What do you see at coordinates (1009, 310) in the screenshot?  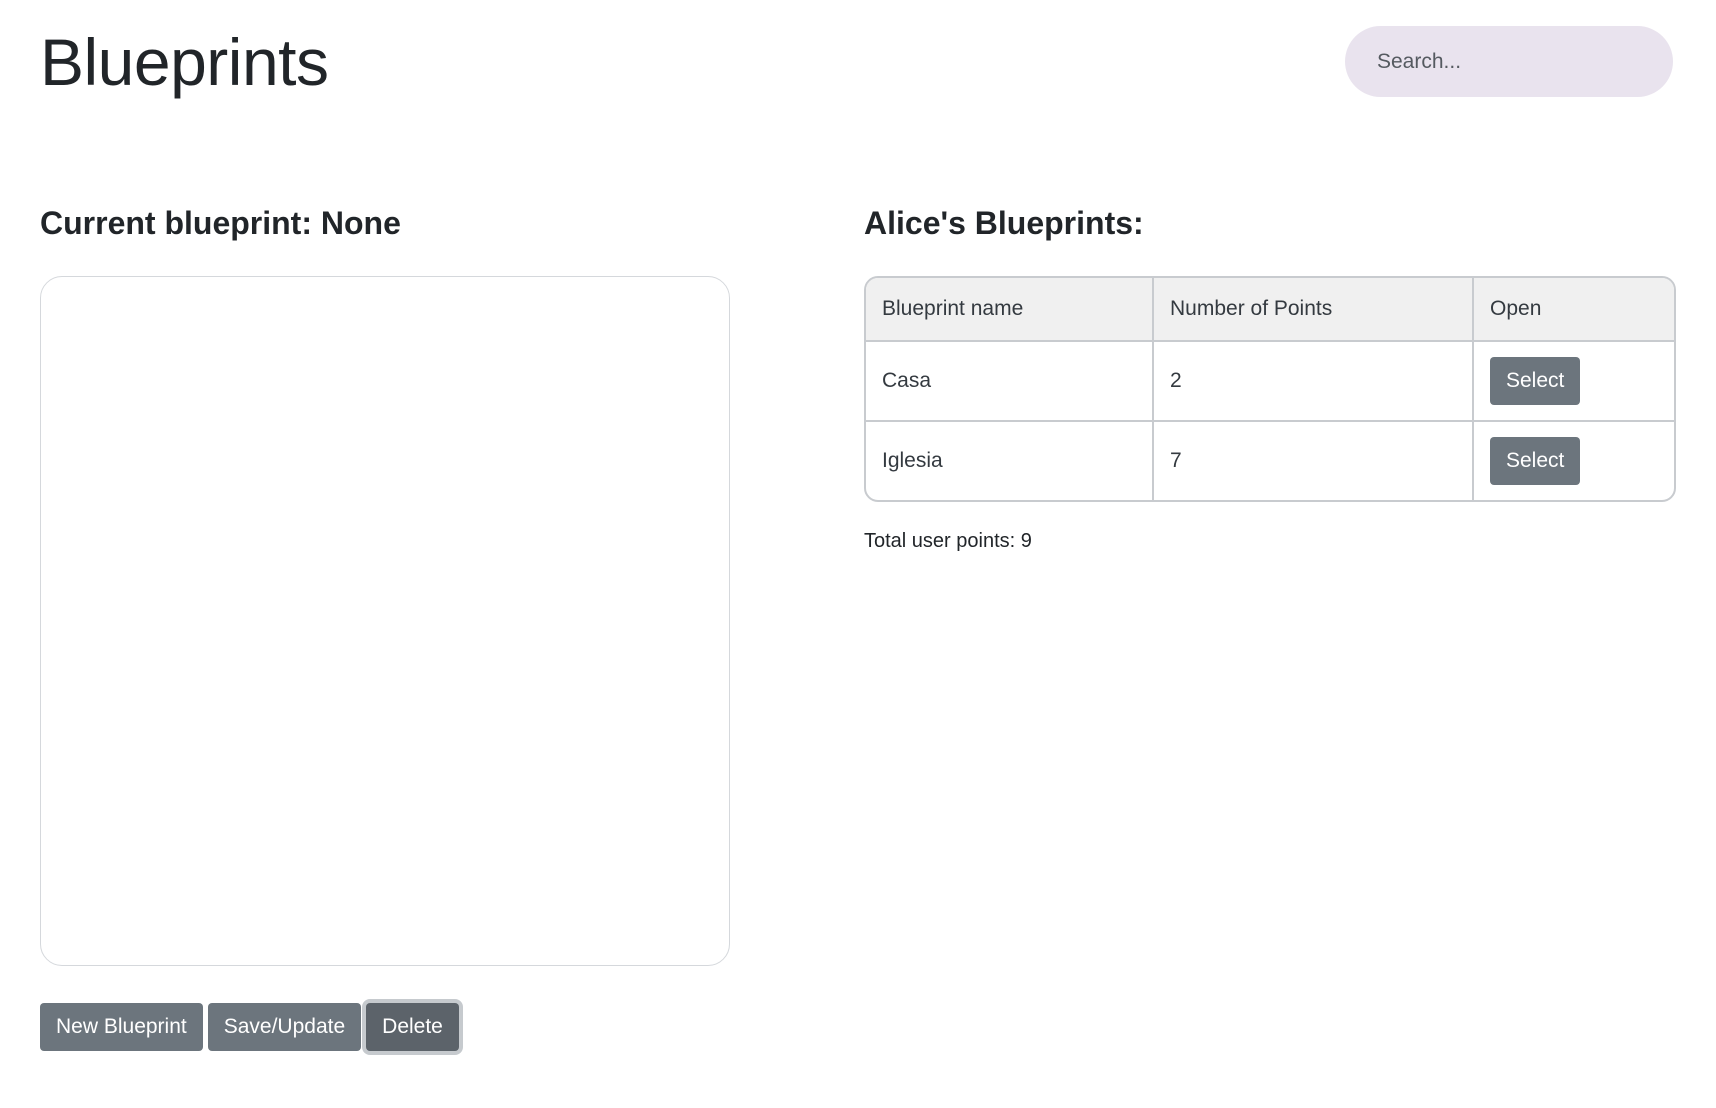 I see `column-header-name: Blueprint name` at bounding box center [1009, 310].